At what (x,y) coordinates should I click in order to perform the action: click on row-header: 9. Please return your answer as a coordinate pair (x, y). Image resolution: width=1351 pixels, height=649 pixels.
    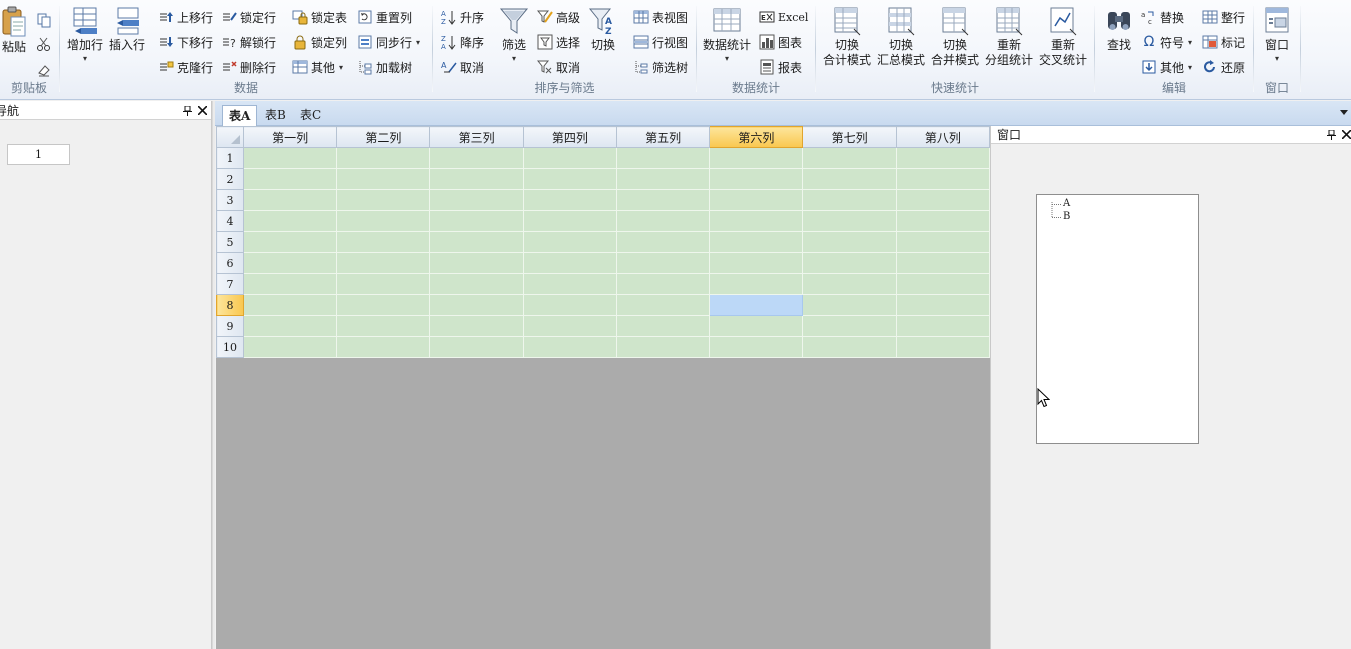
    Looking at the image, I should click on (230, 326).